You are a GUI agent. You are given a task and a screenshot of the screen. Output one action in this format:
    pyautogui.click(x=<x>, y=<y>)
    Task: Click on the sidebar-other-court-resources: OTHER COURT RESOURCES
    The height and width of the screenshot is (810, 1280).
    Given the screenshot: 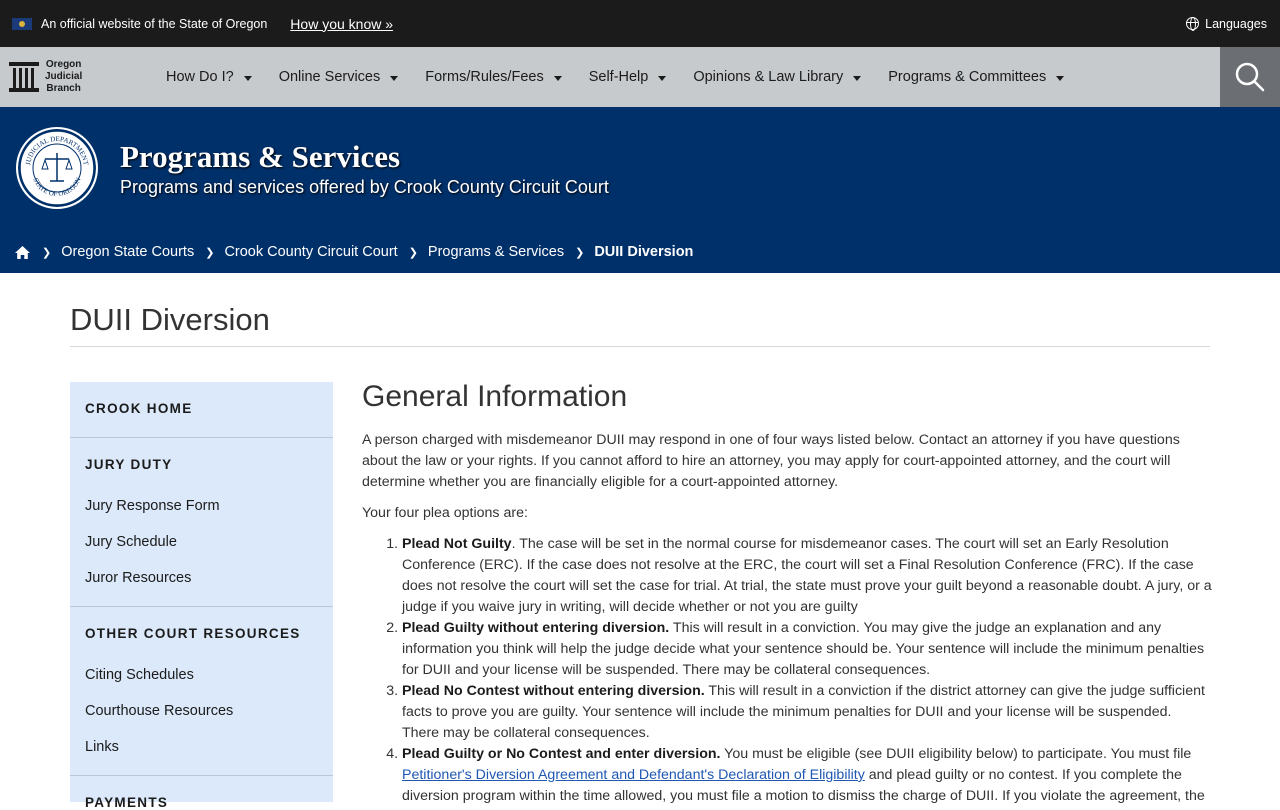 What is the action you would take?
    pyautogui.click(x=193, y=633)
    